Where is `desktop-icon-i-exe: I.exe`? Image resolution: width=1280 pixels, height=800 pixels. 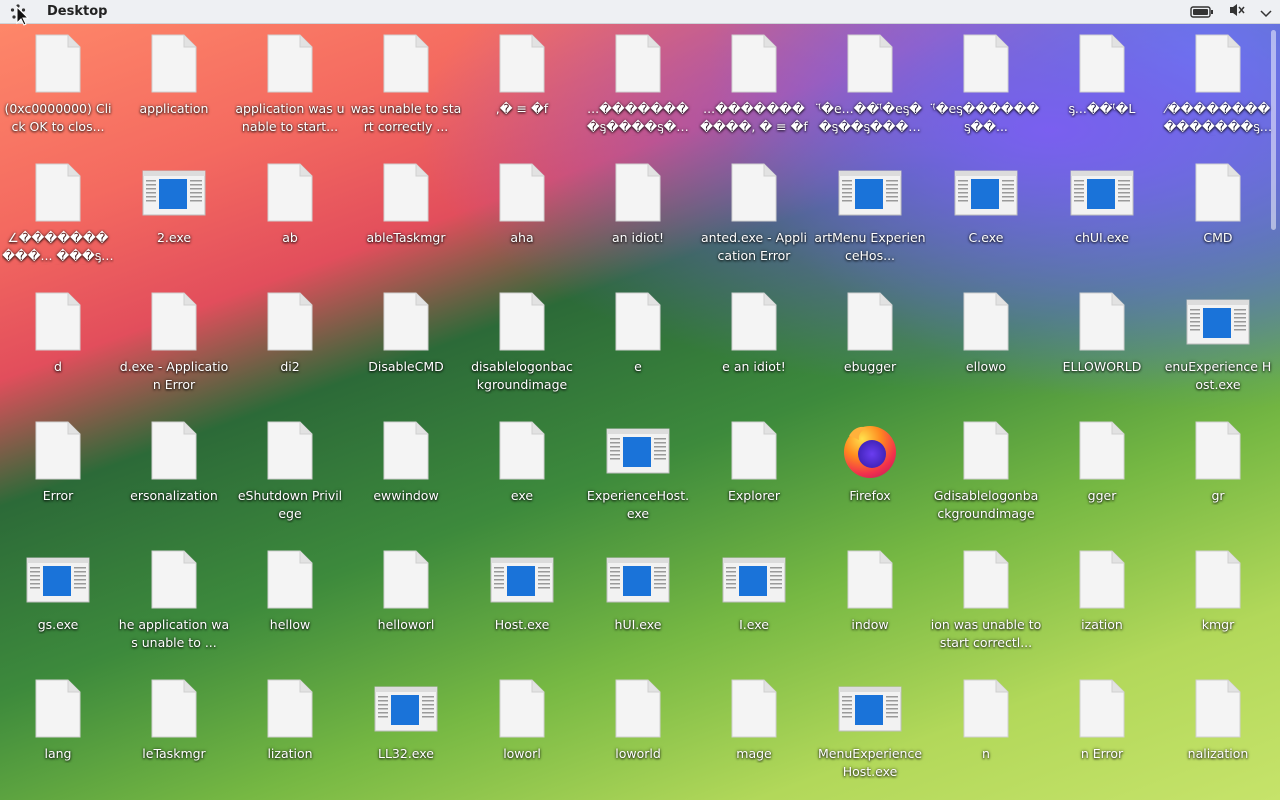 desktop-icon-i-exe: I.exe is located at coordinates (754, 606).